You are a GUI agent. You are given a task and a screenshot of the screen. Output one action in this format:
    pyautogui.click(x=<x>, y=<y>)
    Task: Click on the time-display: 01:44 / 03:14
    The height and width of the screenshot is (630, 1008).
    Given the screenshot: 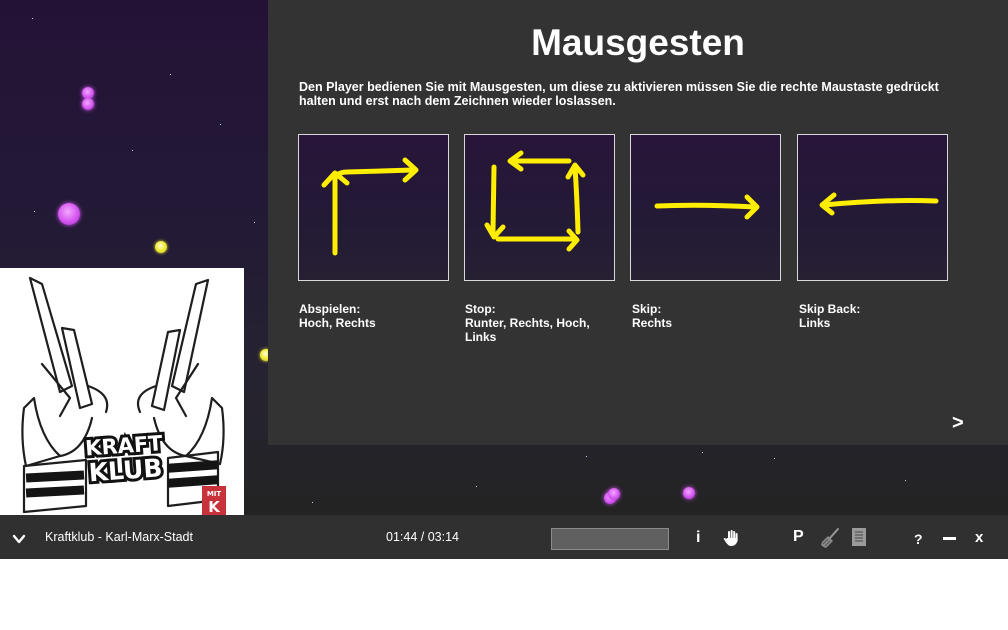 What is the action you would take?
    pyautogui.click(x=422, y=537)
    